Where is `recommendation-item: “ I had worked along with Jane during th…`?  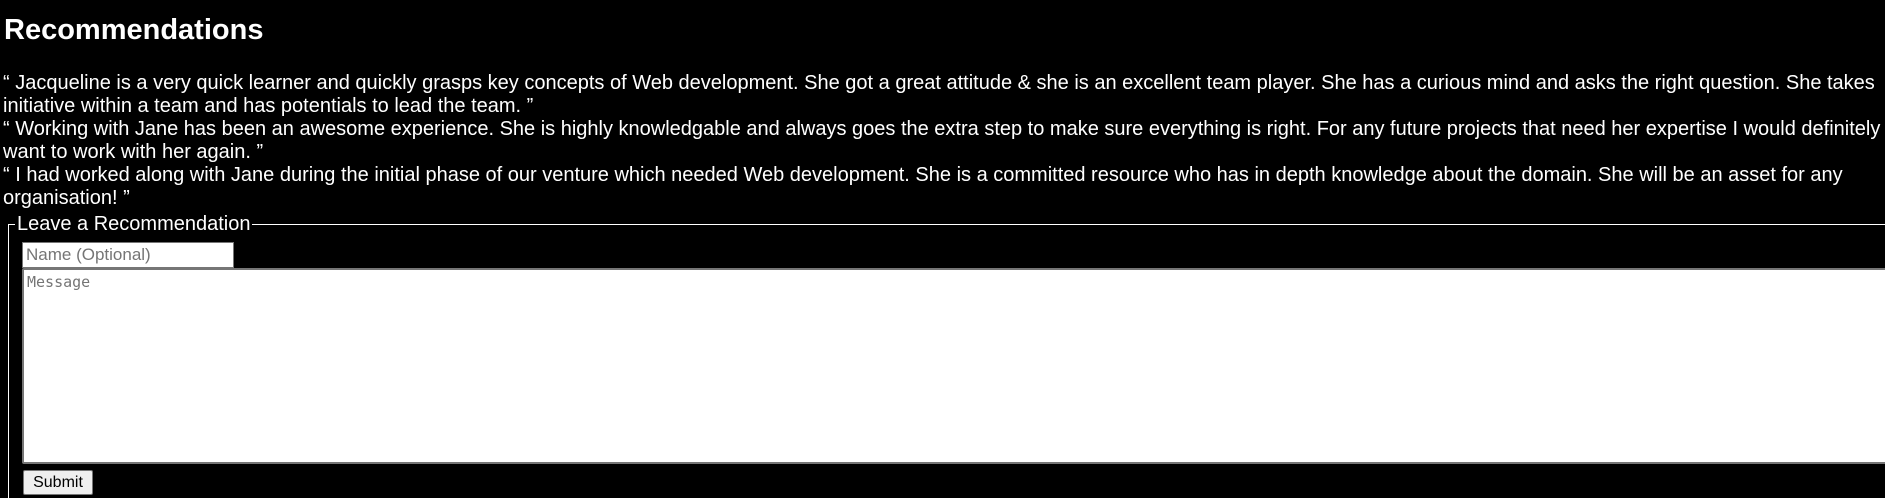
recommendation-item: “ I had worked along with Jane during th… is located at coordinates (923, 186).